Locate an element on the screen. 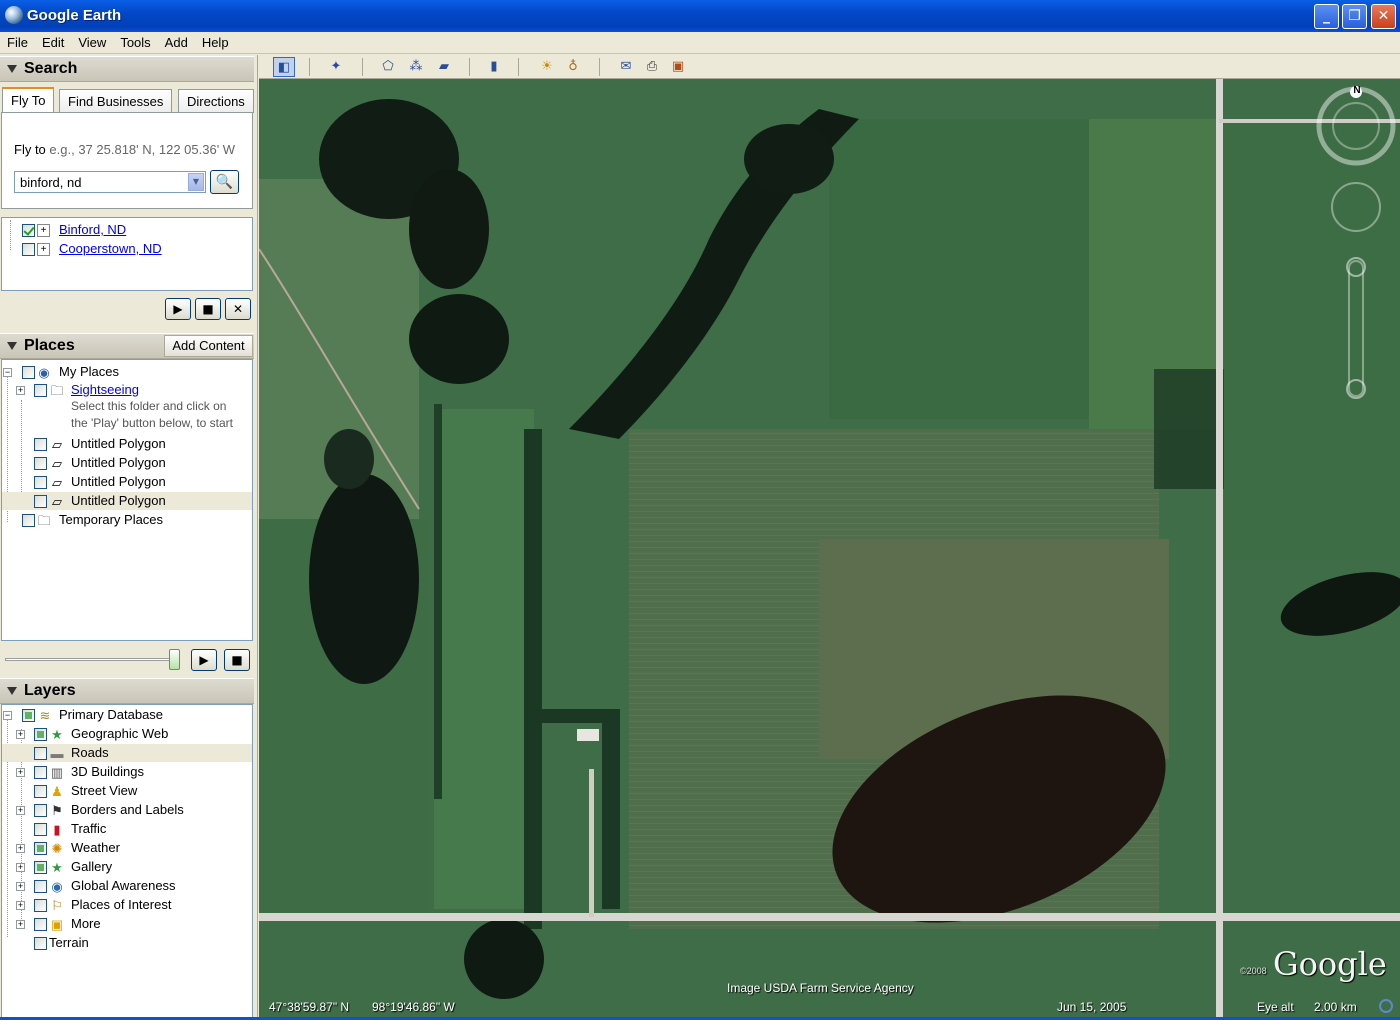 The height and width of the screenshot is (1020, 1400). minimize-button: _ is located at coordinates (1326, 16).